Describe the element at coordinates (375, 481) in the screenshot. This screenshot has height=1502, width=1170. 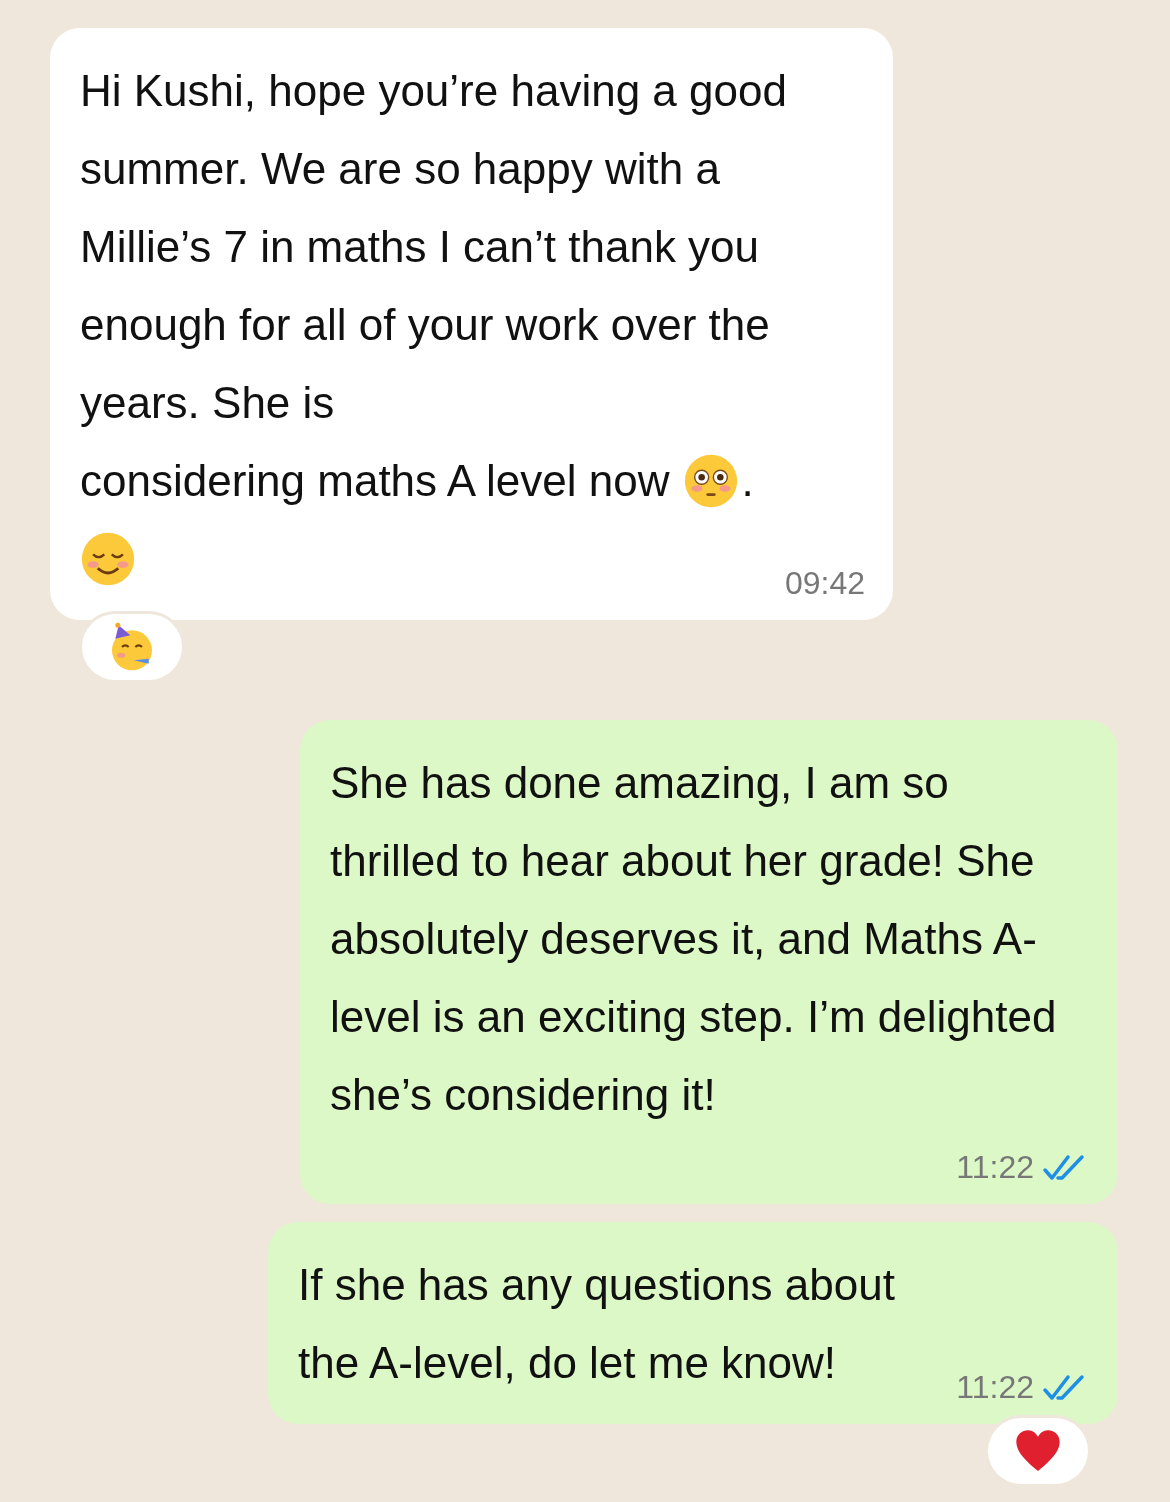
I see `message-text: considering maths A level now` at that location.